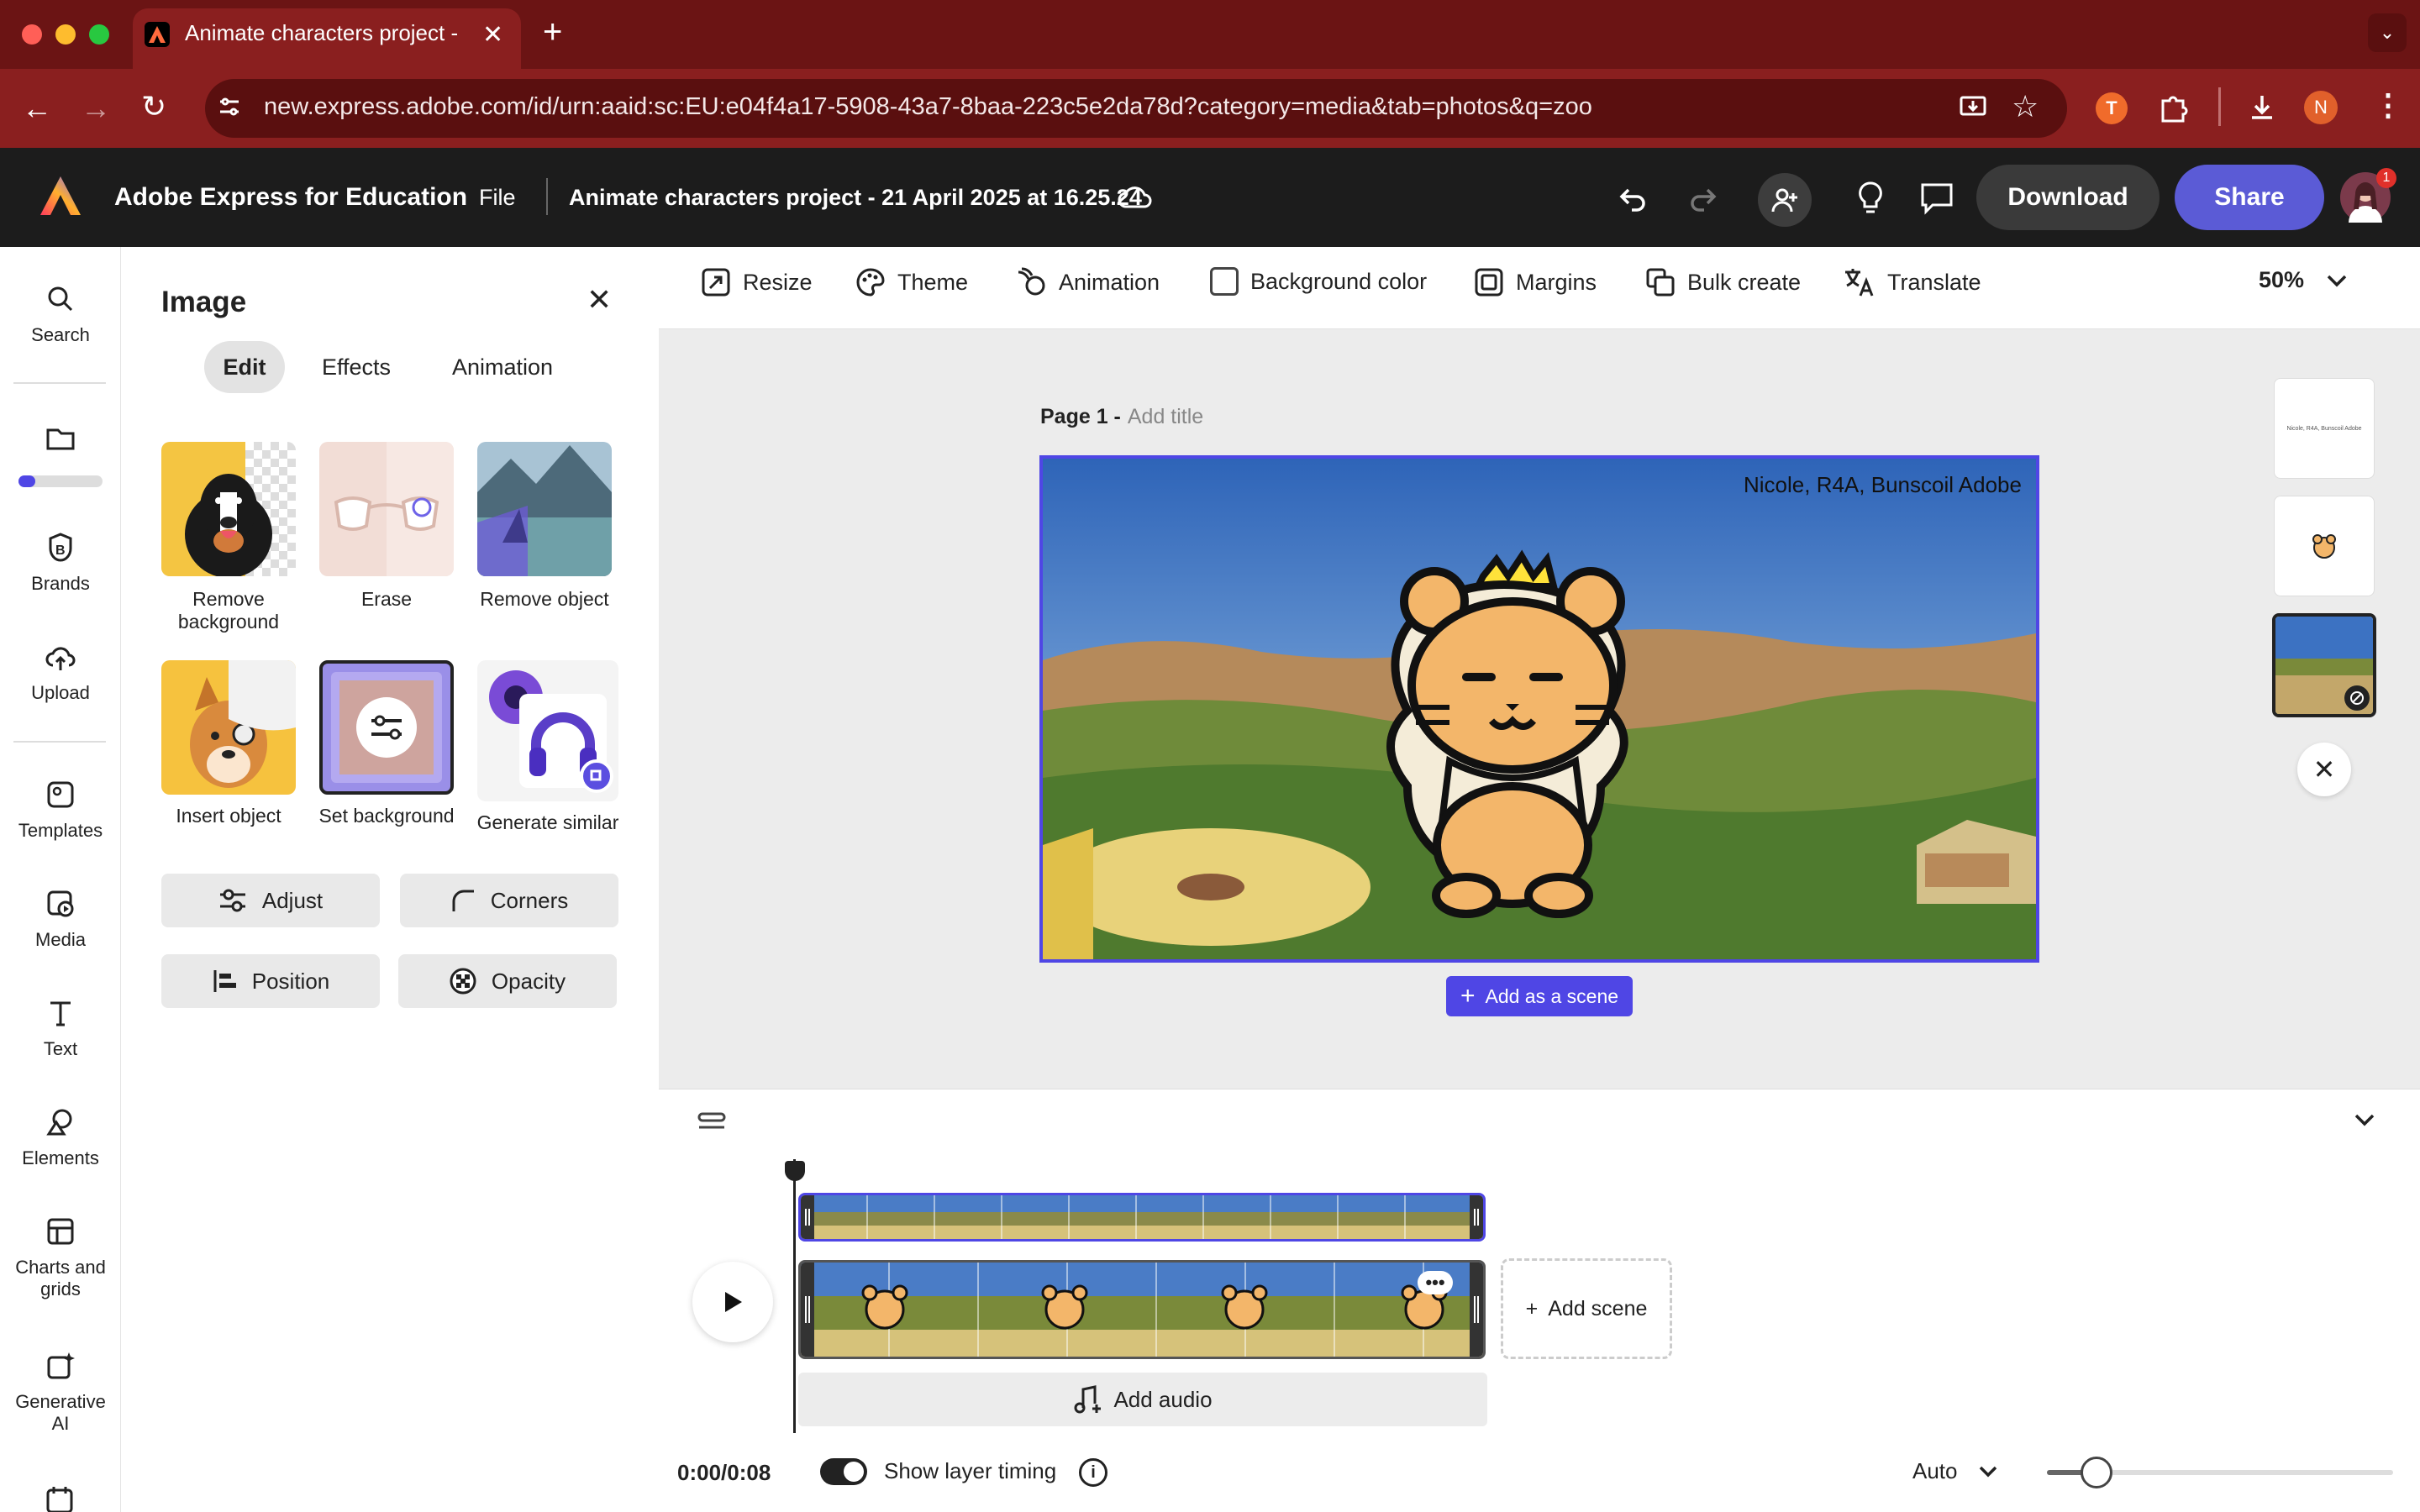 The width and height of the screenshot is (2420, 1512). I want to click on erase-tile, so click(386, 509).